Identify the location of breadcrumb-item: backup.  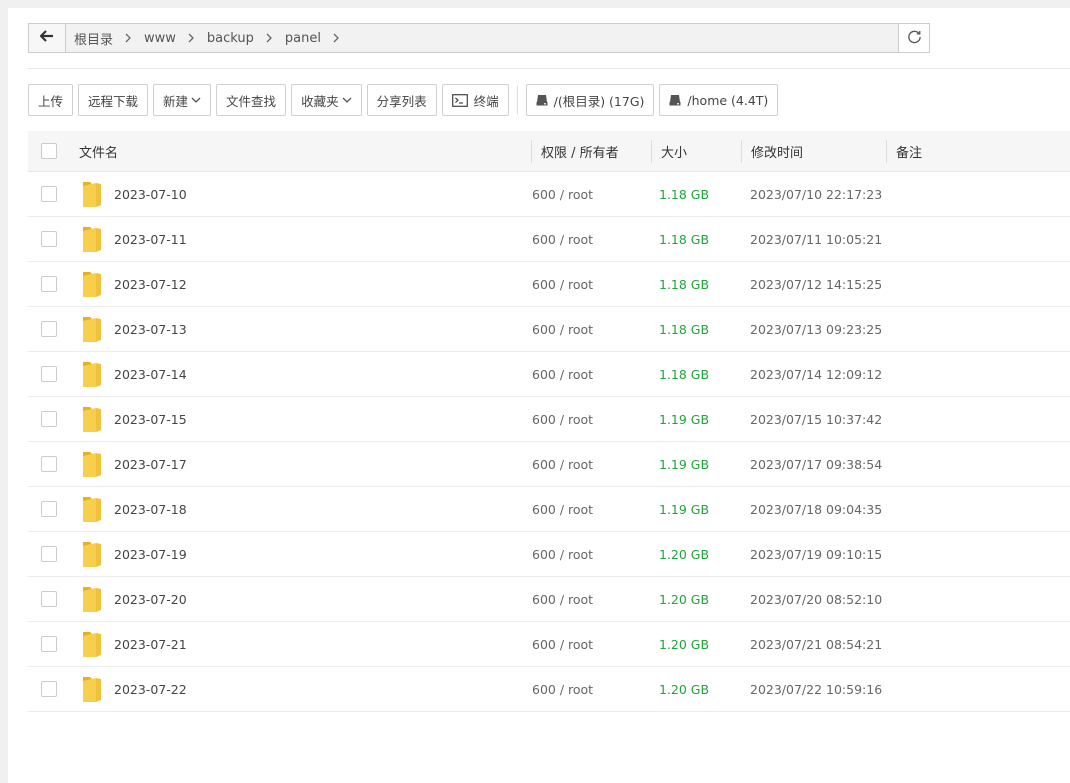
(244, 38).